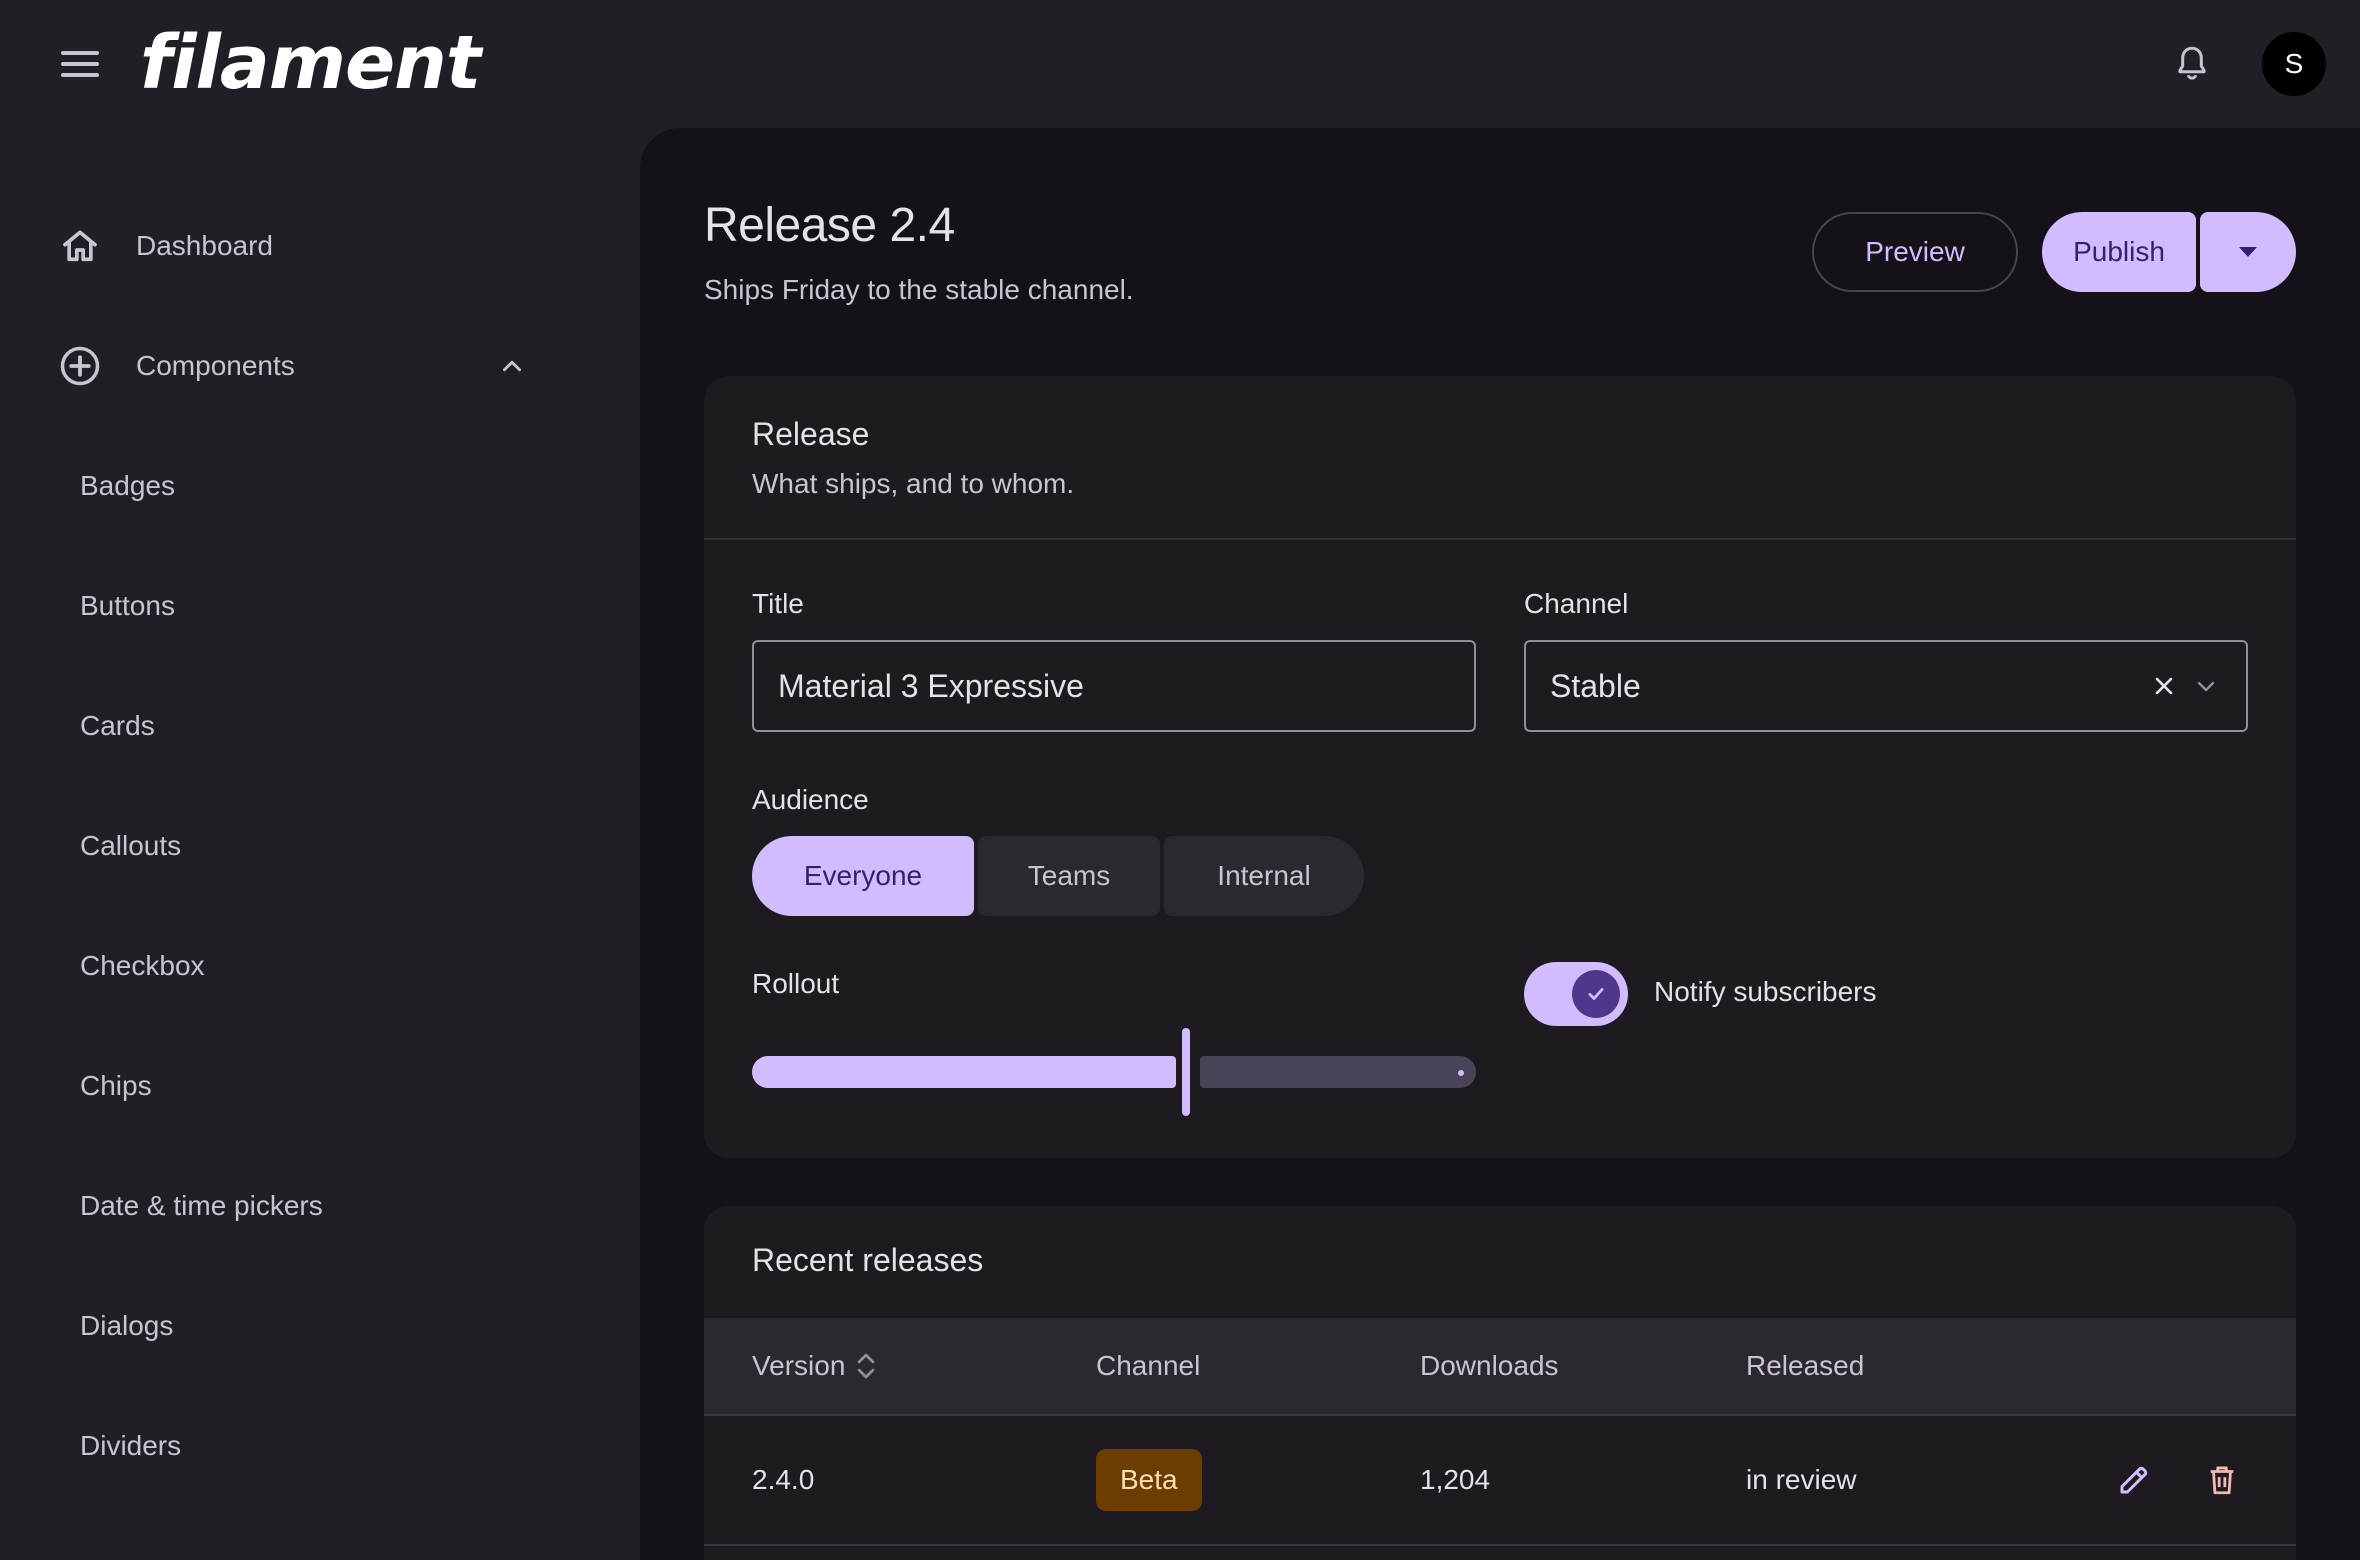 The height and width of the screenshot is (1560, 2360). I want to click on sidebar-item-chips: Chips, so click(289, 1086).